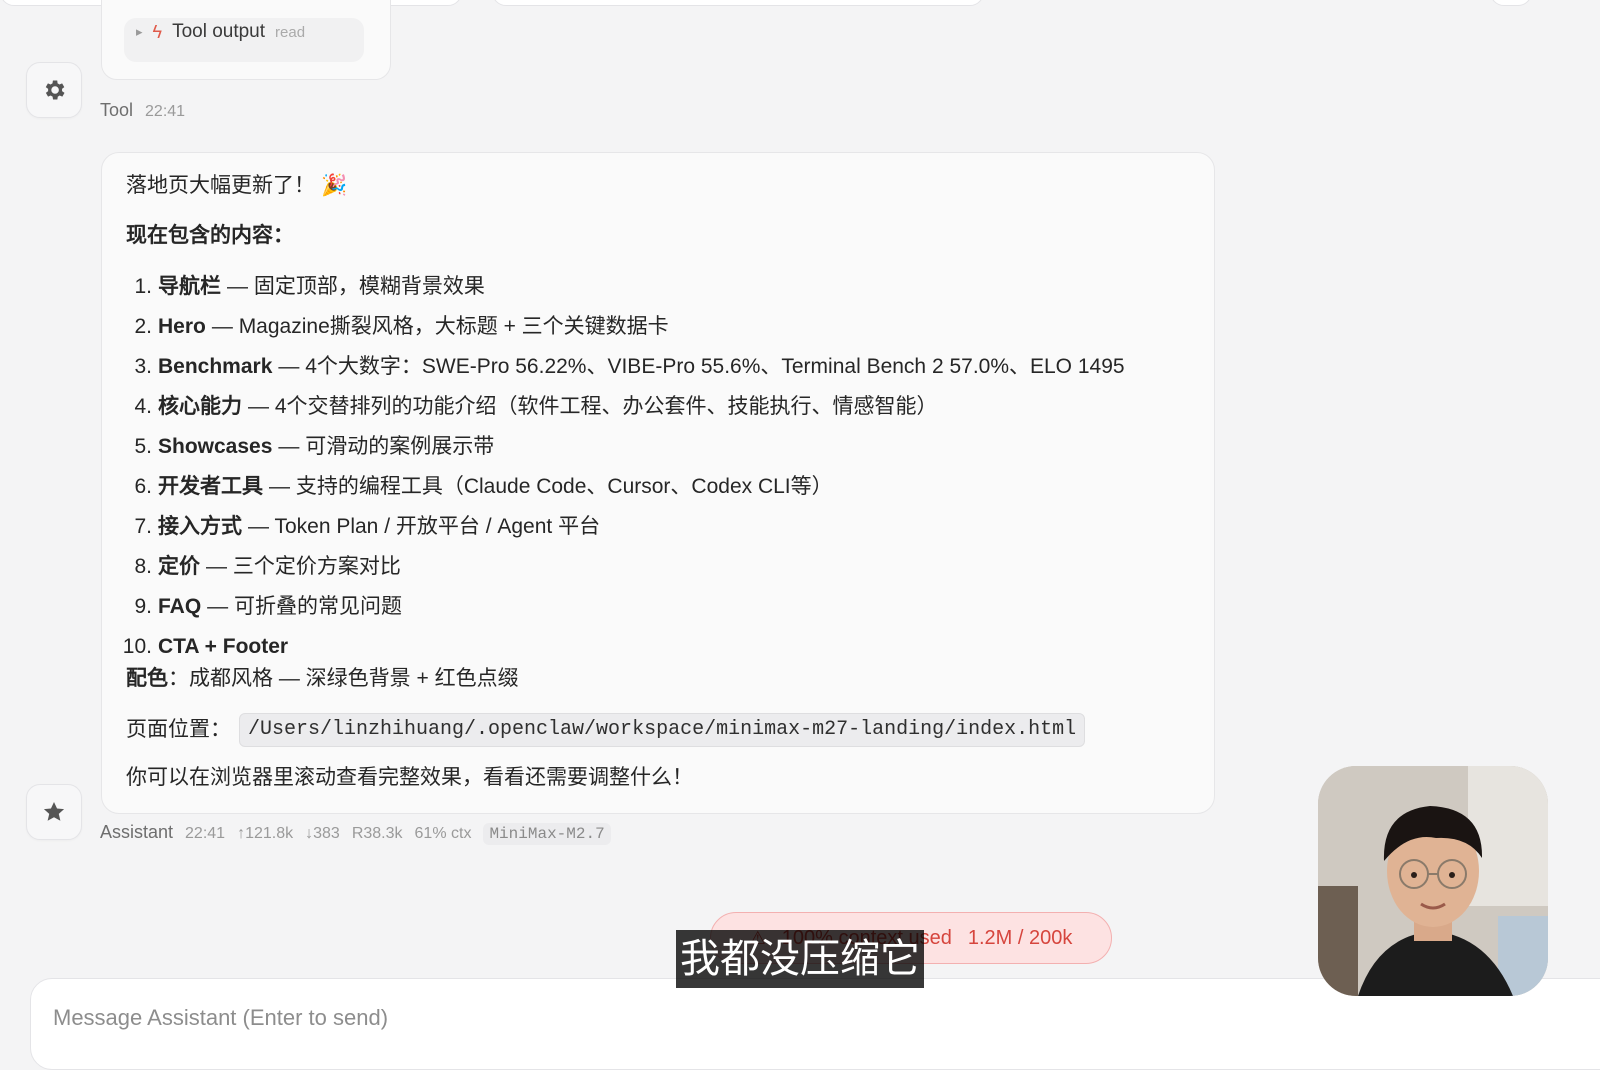 This screenshot has height=1070, width=1600. I want to click on tool-output-sub: read, so click(290, 32).